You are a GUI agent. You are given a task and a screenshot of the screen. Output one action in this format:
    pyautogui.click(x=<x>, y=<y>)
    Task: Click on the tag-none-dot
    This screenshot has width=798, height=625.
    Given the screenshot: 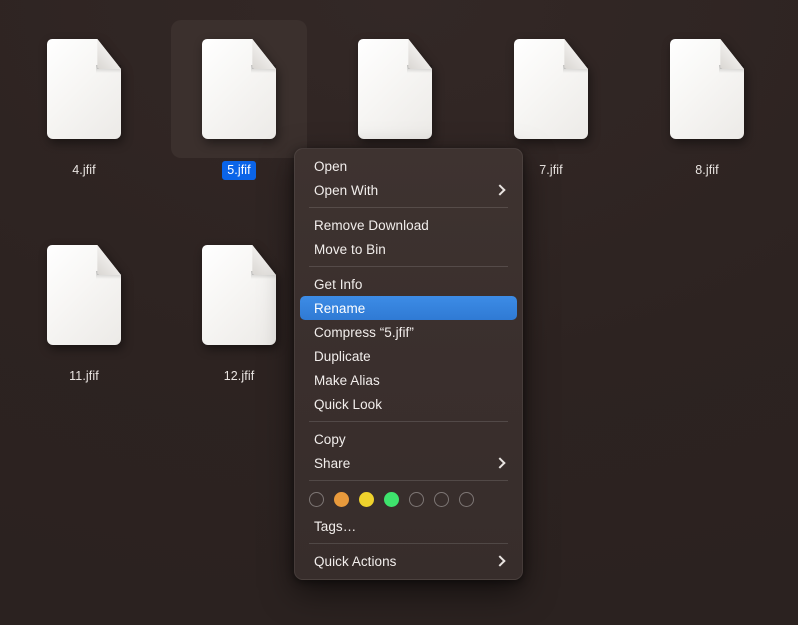 What is the action you would take?
    pyautogui.click(x=316, y=499)
    